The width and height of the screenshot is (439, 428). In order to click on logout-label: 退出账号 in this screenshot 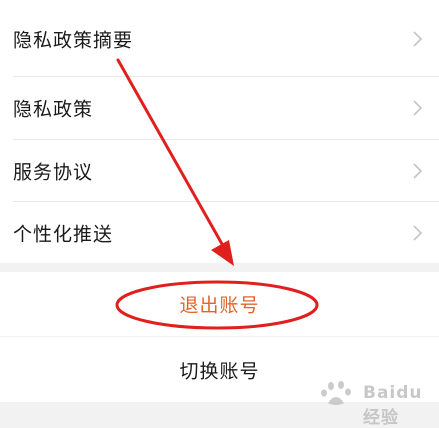, I will do `click(219, 305)`.